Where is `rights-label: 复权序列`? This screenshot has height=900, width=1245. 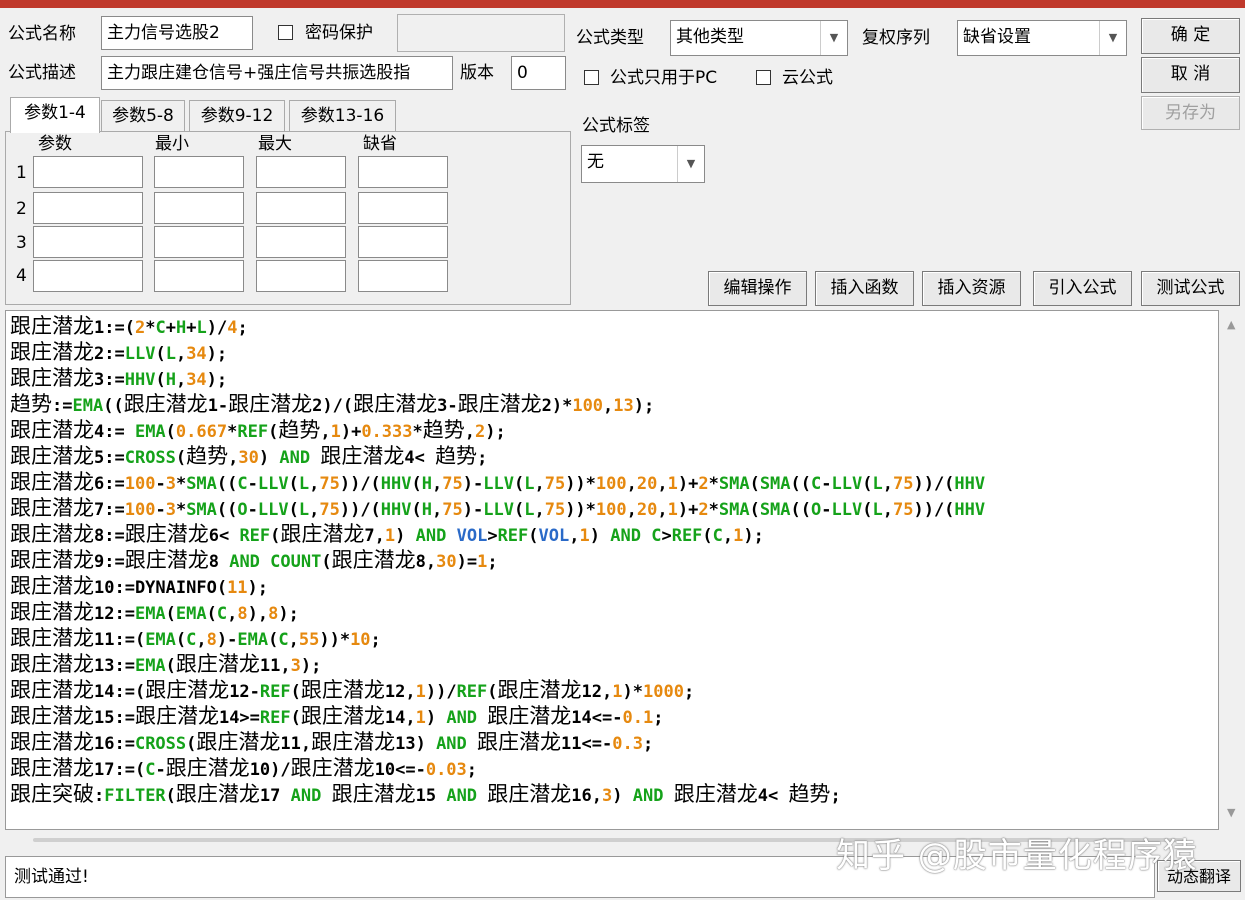 rights-label: 复权序列 is located at coordinates (896, 38).